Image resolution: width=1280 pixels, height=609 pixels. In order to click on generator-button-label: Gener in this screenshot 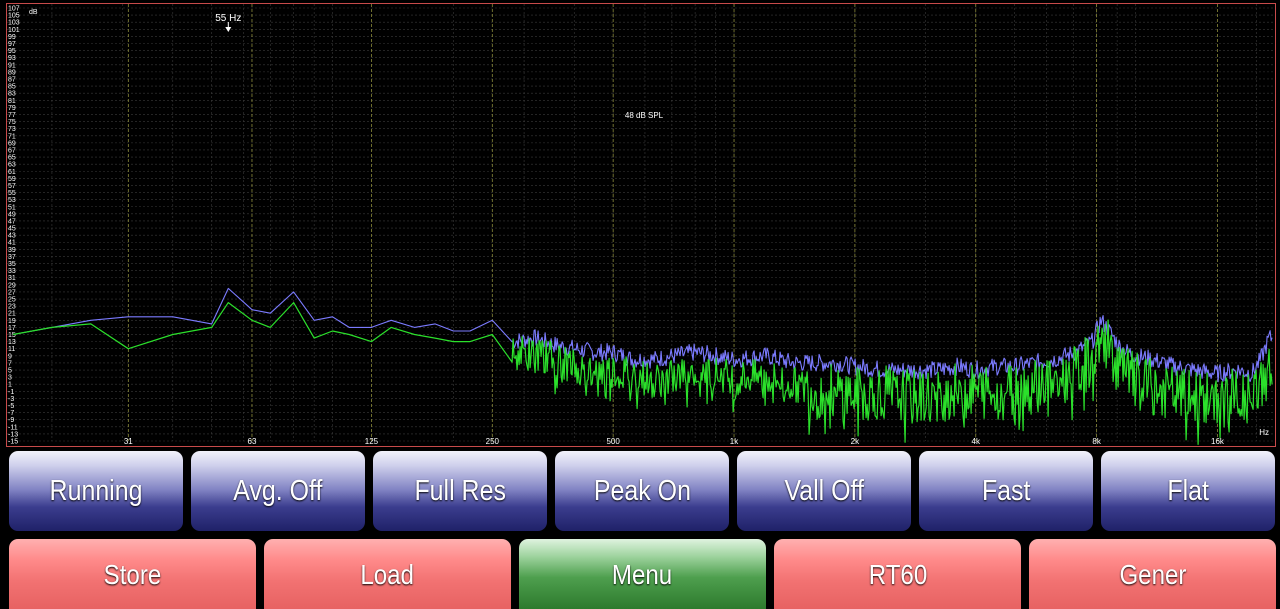, I will do `click(1152, 574)`.